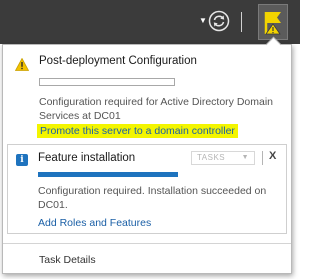 The image size is (320, 279). Describe the element at coordinates (22, 160) in the screenshot. I see `info-icon: i` at that location.